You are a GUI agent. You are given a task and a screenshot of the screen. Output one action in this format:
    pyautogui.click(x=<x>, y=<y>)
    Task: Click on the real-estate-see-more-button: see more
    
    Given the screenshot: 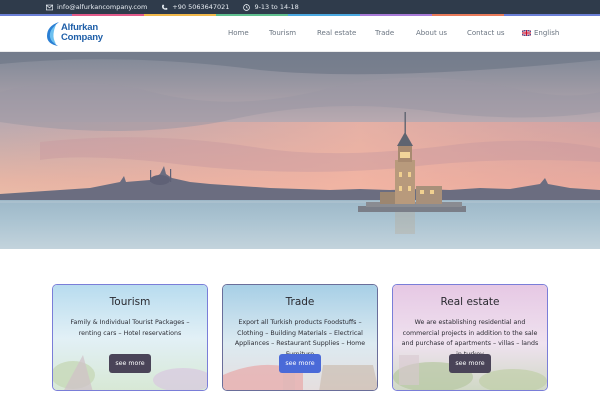 What is the action you would take?
    pyautogui.click(x=470, y=363)
    